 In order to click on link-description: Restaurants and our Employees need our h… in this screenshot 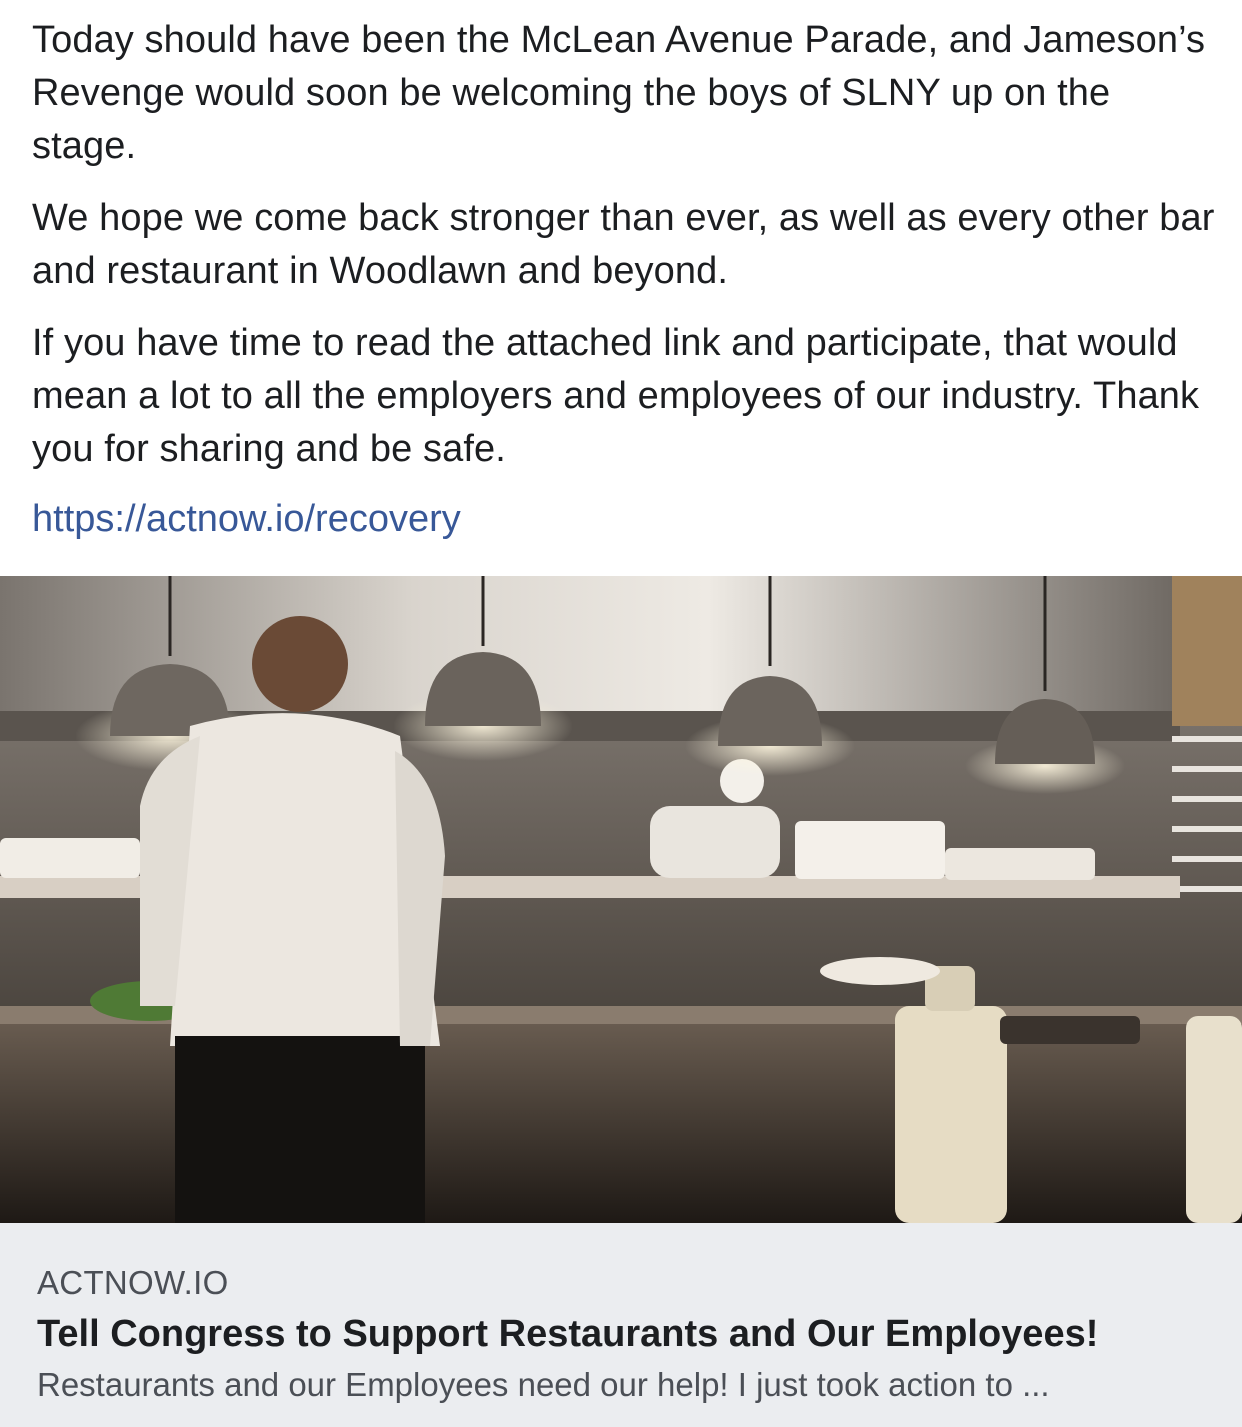, I will do `click(543, 1384)`.